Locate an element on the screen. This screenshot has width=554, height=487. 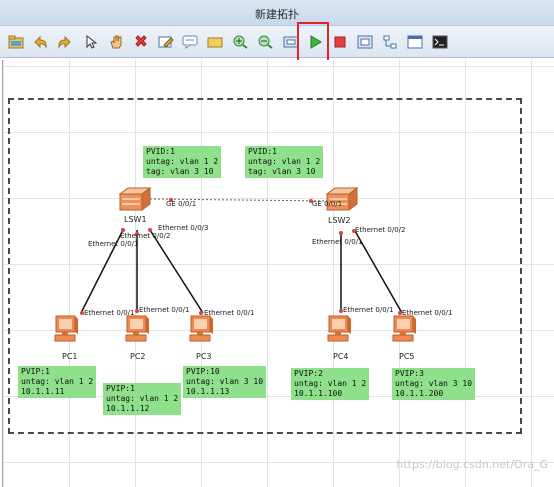
note-line: PVIP:2 is located at coordinates (308, 373).